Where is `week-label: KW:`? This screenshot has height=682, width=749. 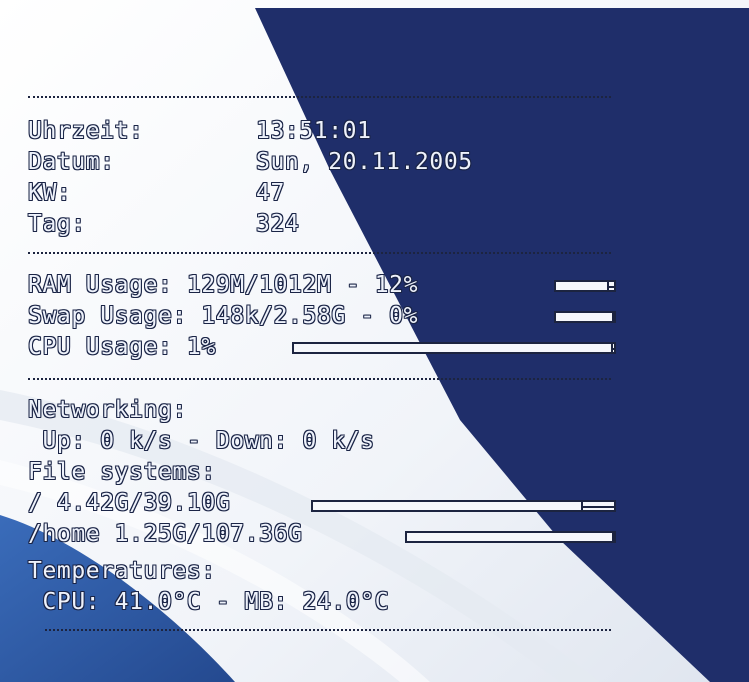
week-label: KW: is located at coordinates (50, 193).